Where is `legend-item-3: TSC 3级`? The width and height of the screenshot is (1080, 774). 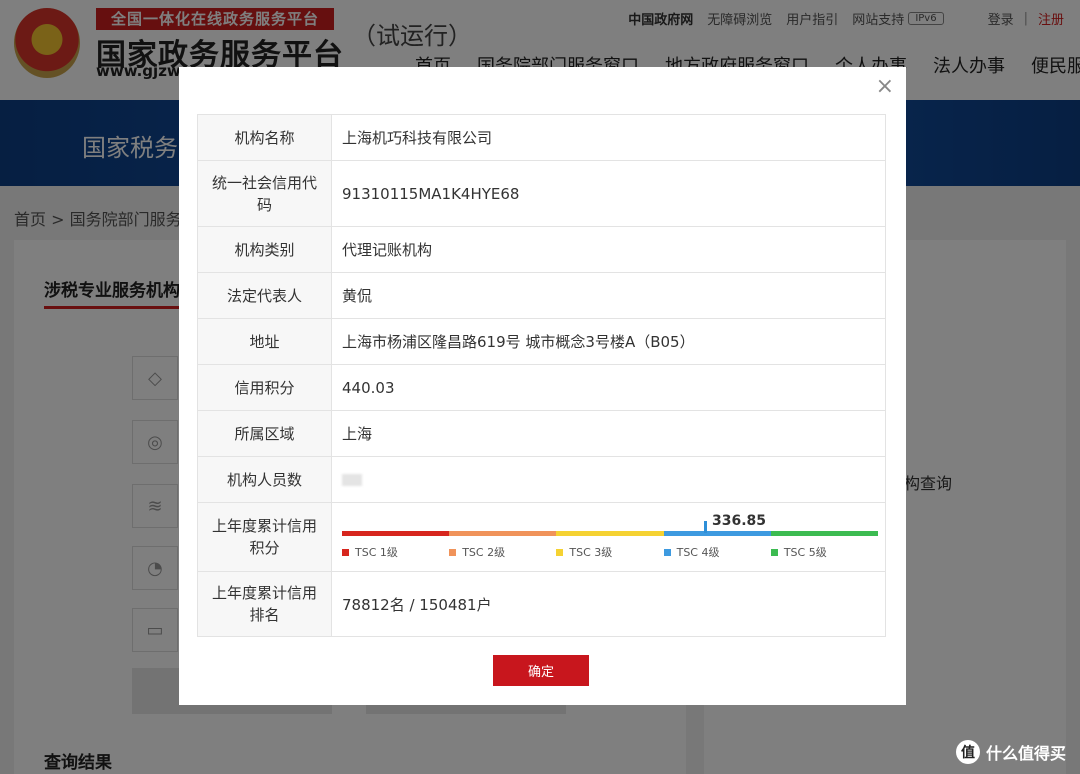 legend-item-3: TSC 3级 is located at coordinates (609, 552).